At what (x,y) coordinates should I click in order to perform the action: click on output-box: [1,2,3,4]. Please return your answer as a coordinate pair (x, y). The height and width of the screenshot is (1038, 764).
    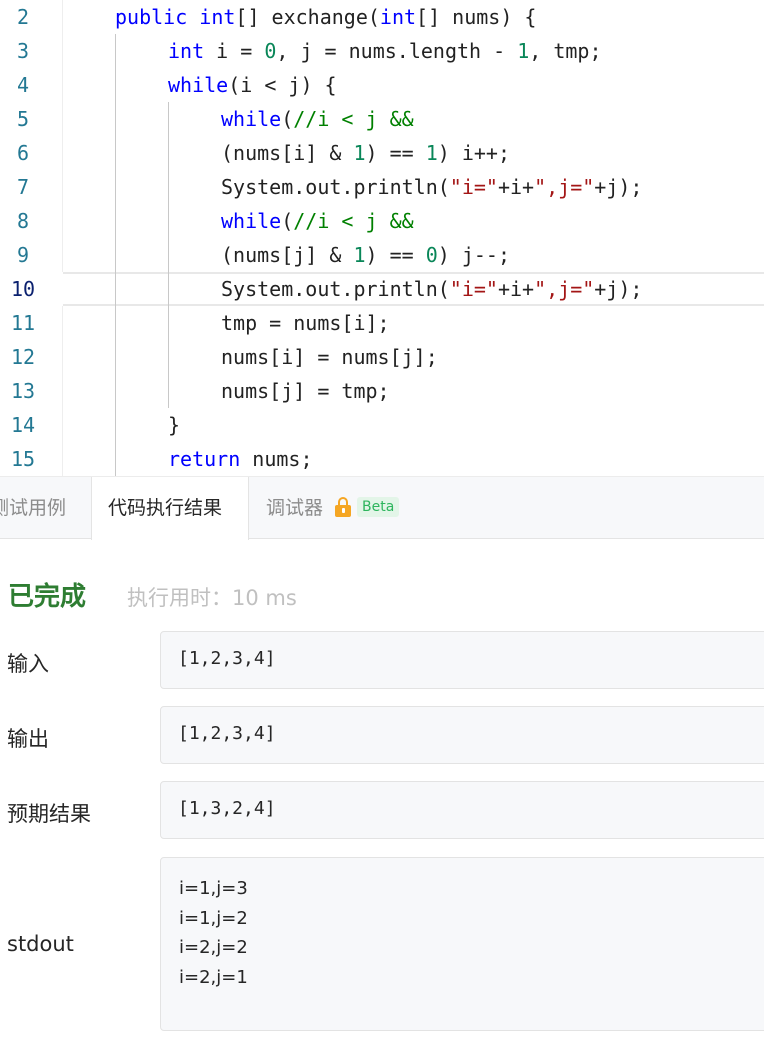
    Looking at the image, I should click on (462, 735).